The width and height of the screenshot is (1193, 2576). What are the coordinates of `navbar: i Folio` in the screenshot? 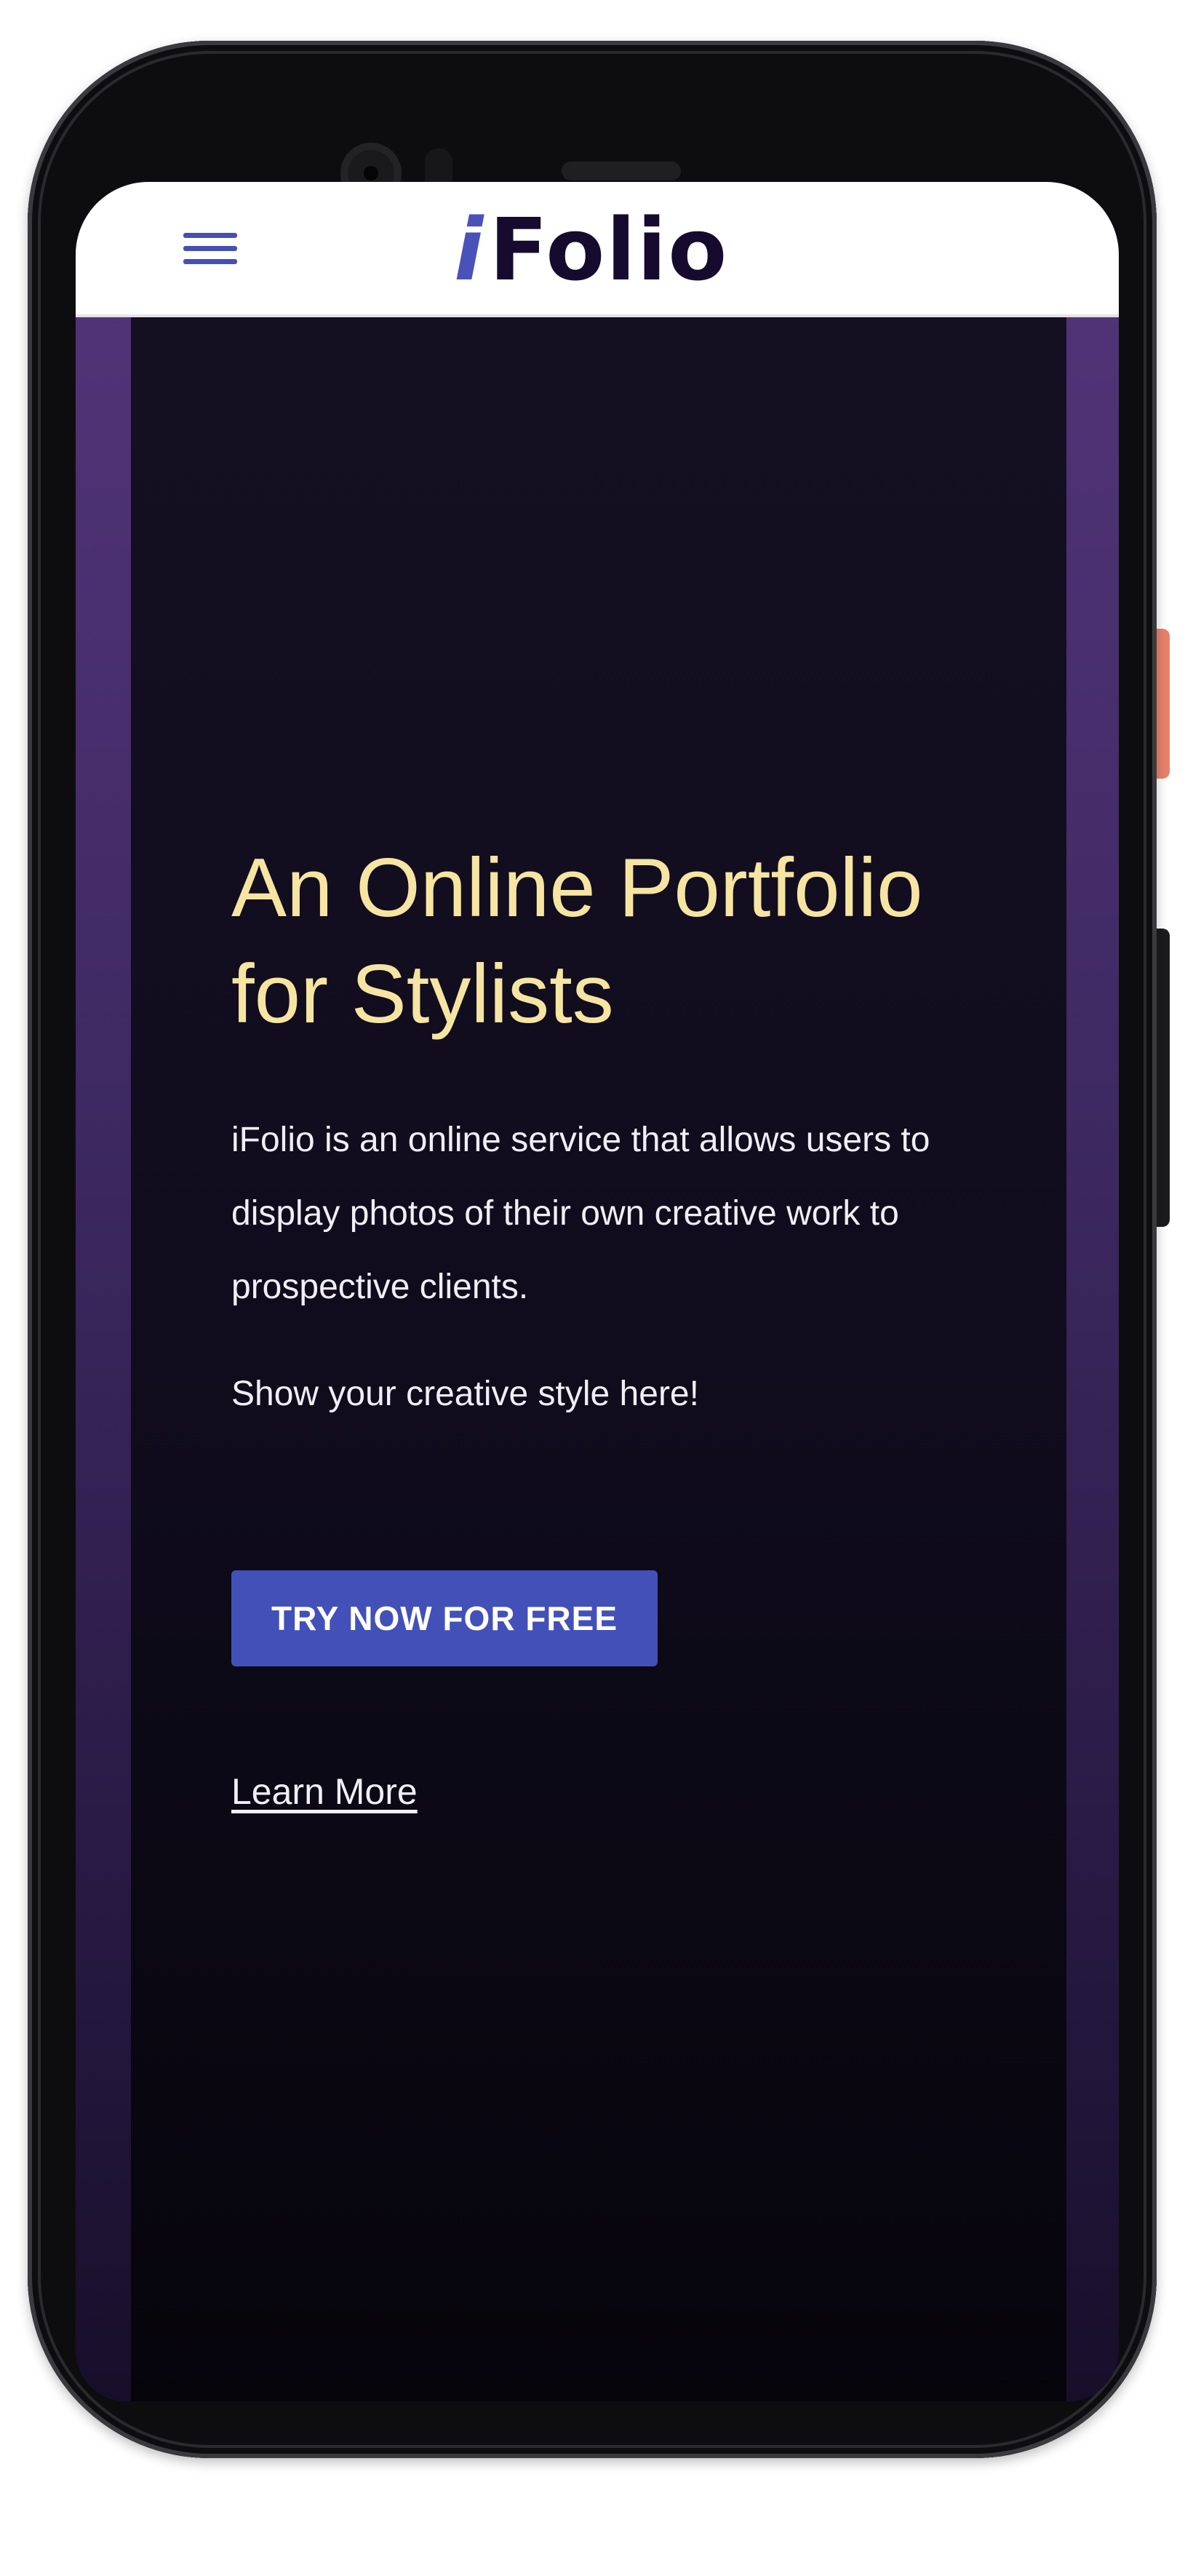 It's located at (597, 249).